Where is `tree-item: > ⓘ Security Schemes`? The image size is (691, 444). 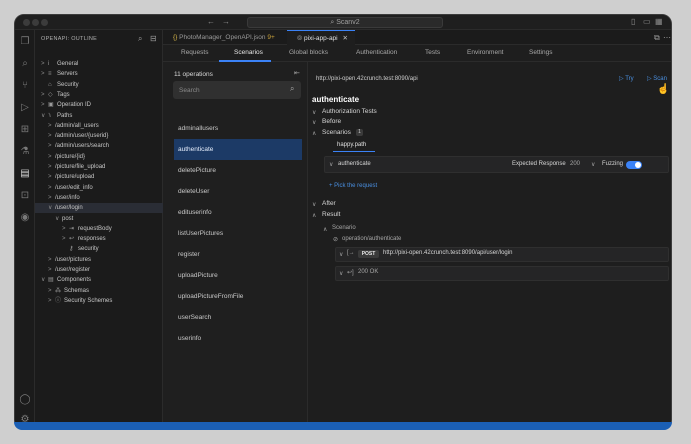 tree-item: > ⓘ Security Schemes is located at coordinates (99, 301).